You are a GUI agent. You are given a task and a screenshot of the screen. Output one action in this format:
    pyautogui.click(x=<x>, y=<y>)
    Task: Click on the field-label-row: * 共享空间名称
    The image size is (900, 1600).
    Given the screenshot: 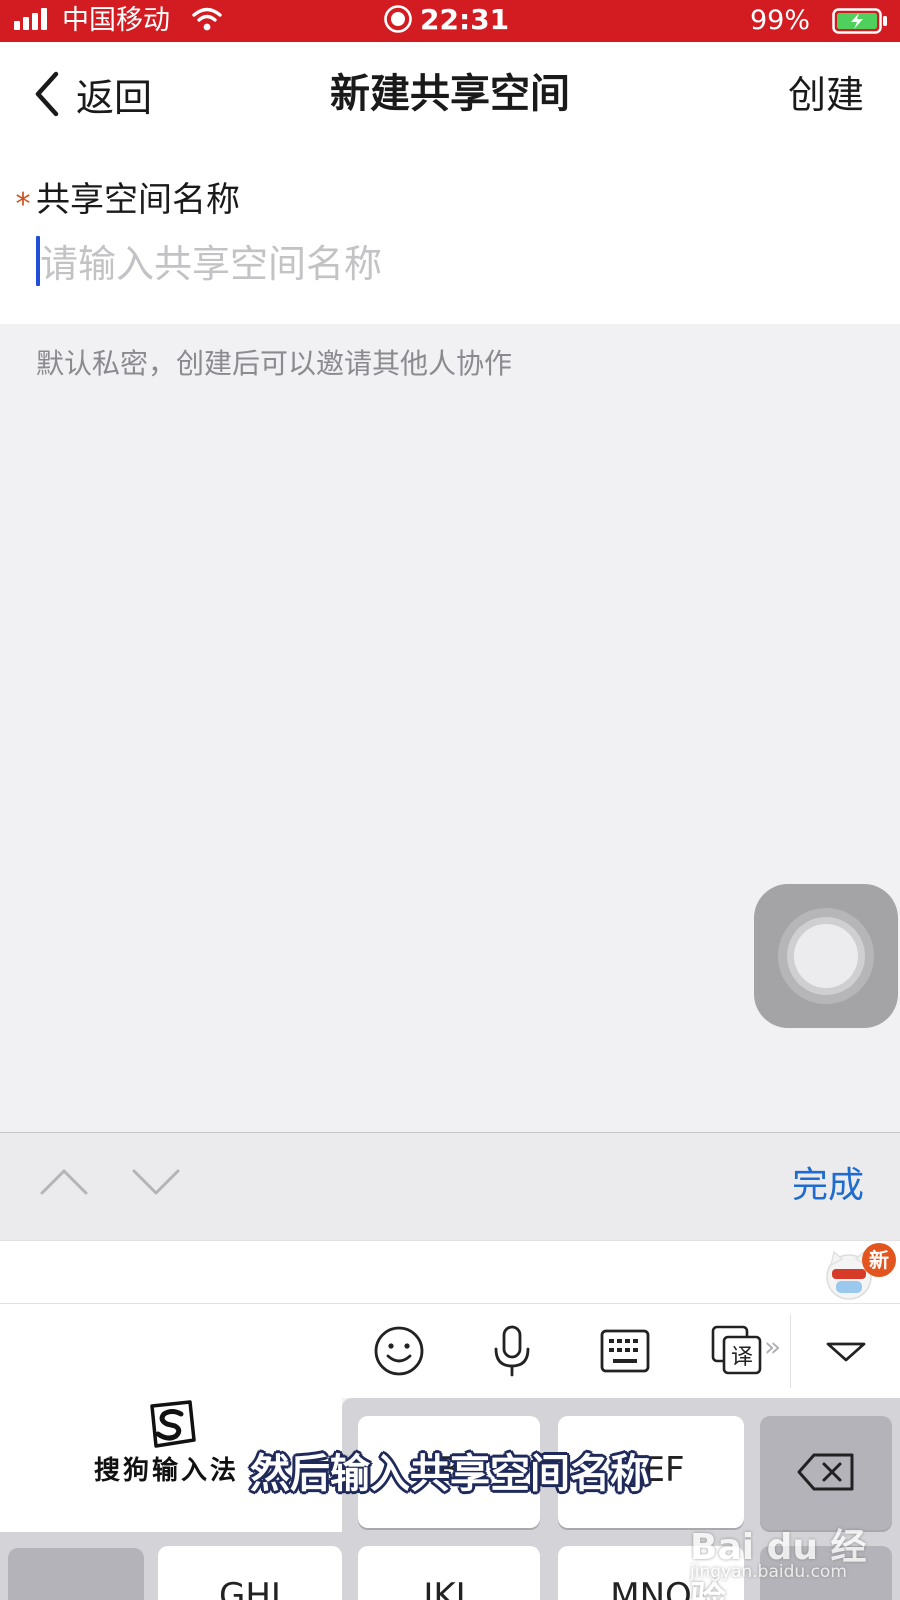 What is the action you would take?
    pyautogui.click(x=125, y=200)
    